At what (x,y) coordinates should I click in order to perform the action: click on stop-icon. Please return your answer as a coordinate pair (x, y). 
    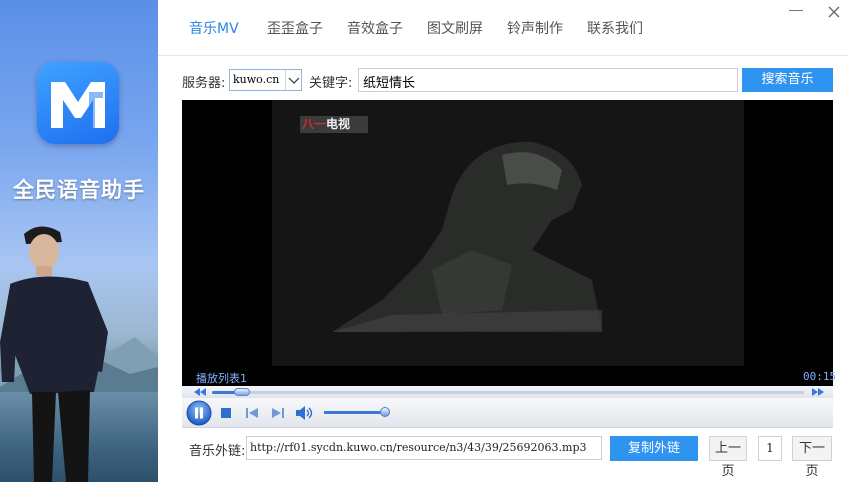
    Looking at the image, I should click on (226, 413).